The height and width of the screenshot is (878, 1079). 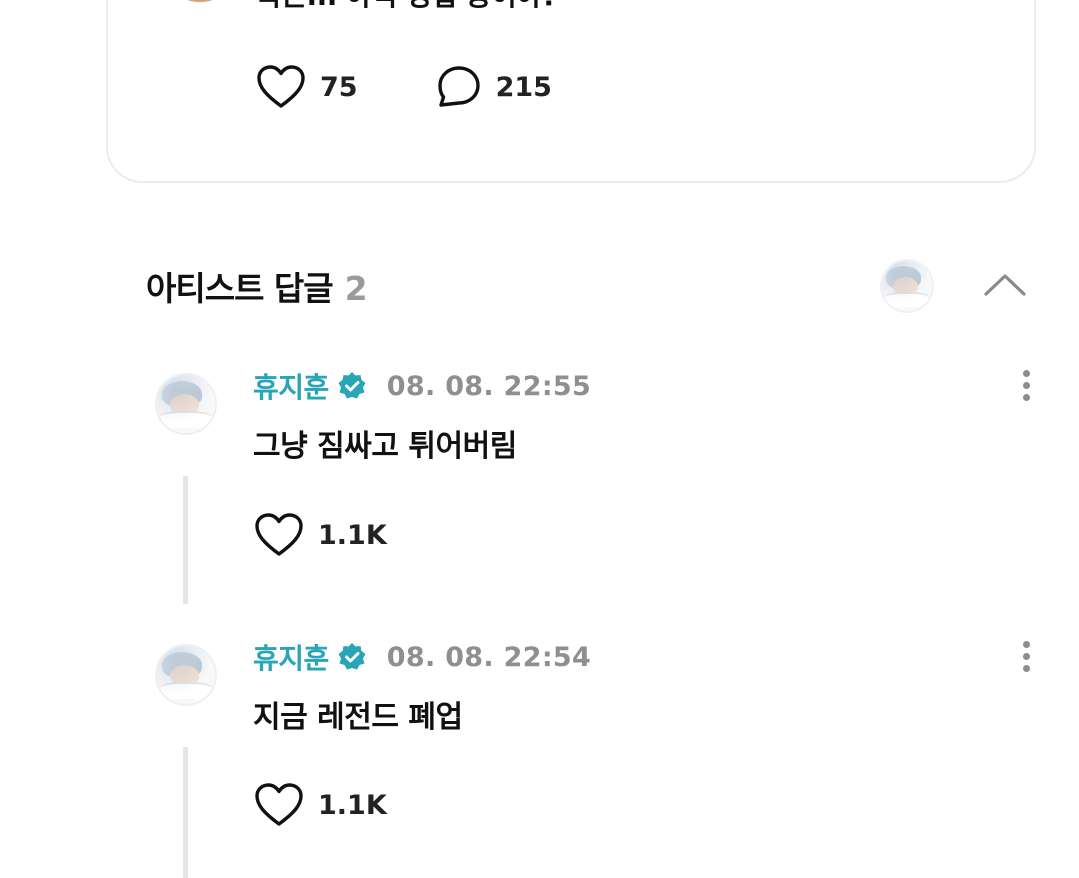 I want to click on post-like-count: 75, so click(x=339, y=87).